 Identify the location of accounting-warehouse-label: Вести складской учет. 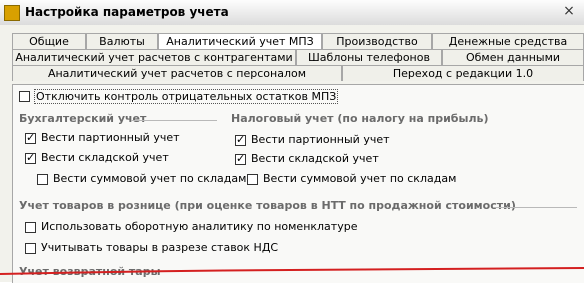
(105, 157).